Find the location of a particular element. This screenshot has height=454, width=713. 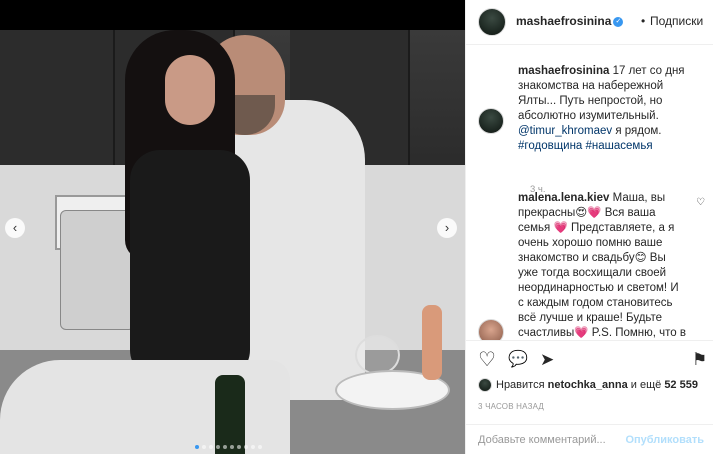

bottle is located at coordinates (230, 414).